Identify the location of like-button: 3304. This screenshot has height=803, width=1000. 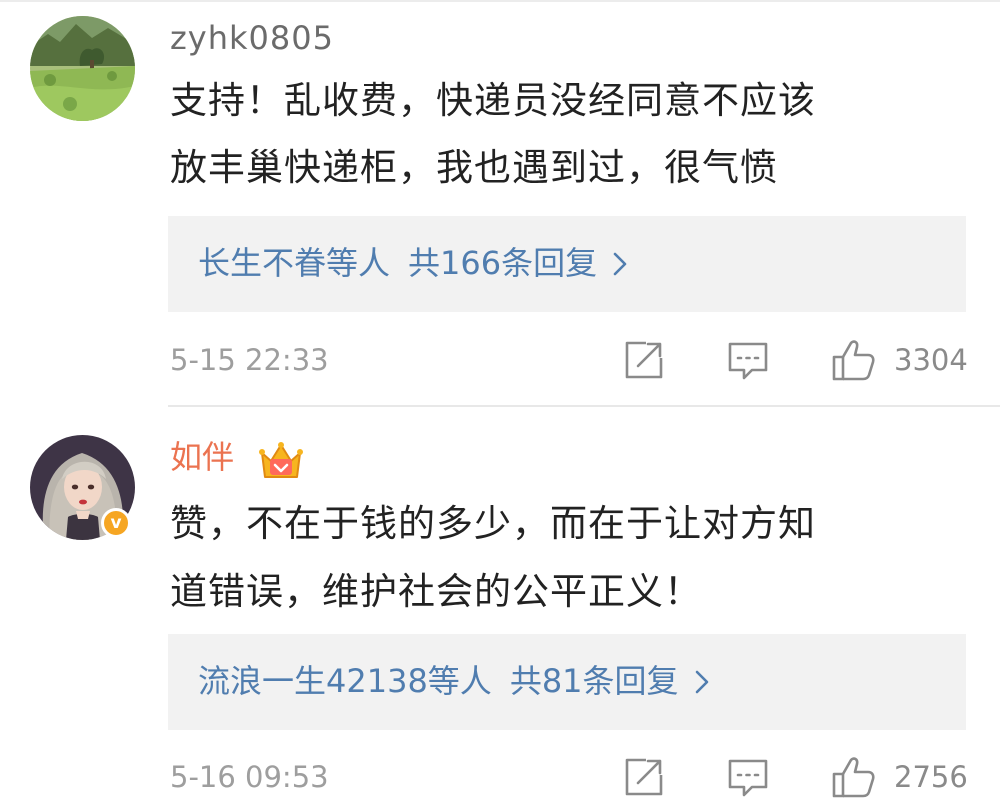
(900, 360).